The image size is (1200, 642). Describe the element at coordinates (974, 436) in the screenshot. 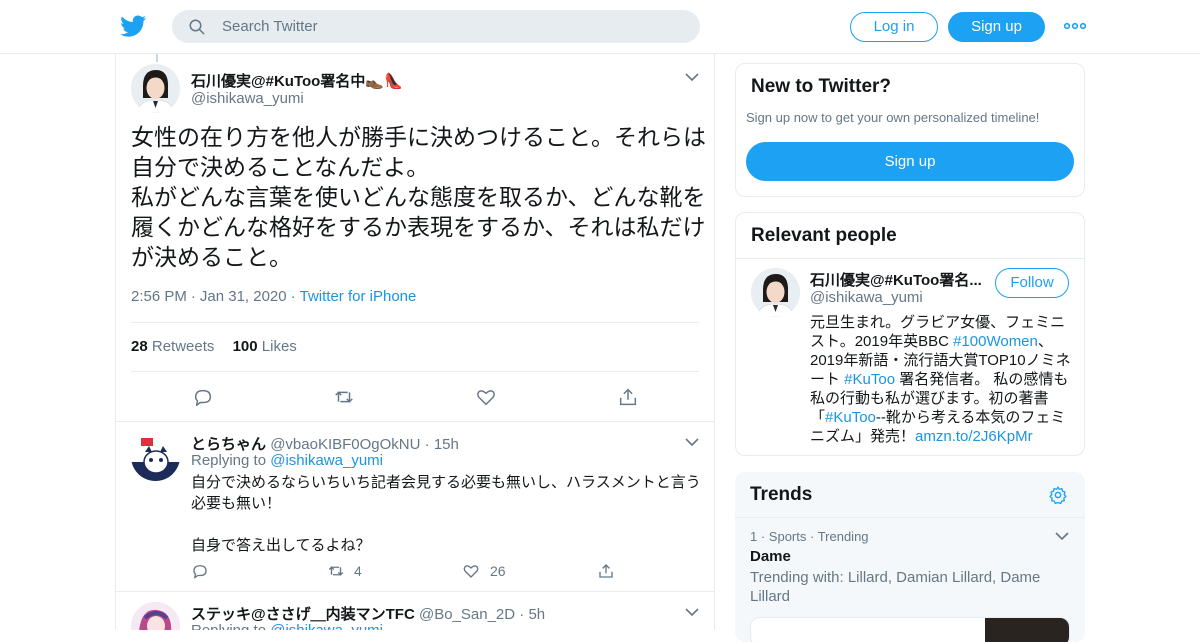

I see `bio-url-link: amzn.to/2J6KpMr` at that location.